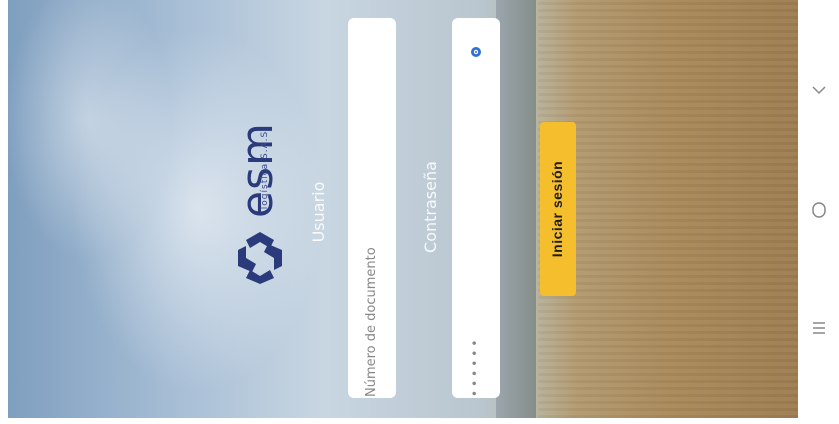  Describe the element at coordinates (819, 328) in the screenshot. I see `menu-lines-icon` at that location.